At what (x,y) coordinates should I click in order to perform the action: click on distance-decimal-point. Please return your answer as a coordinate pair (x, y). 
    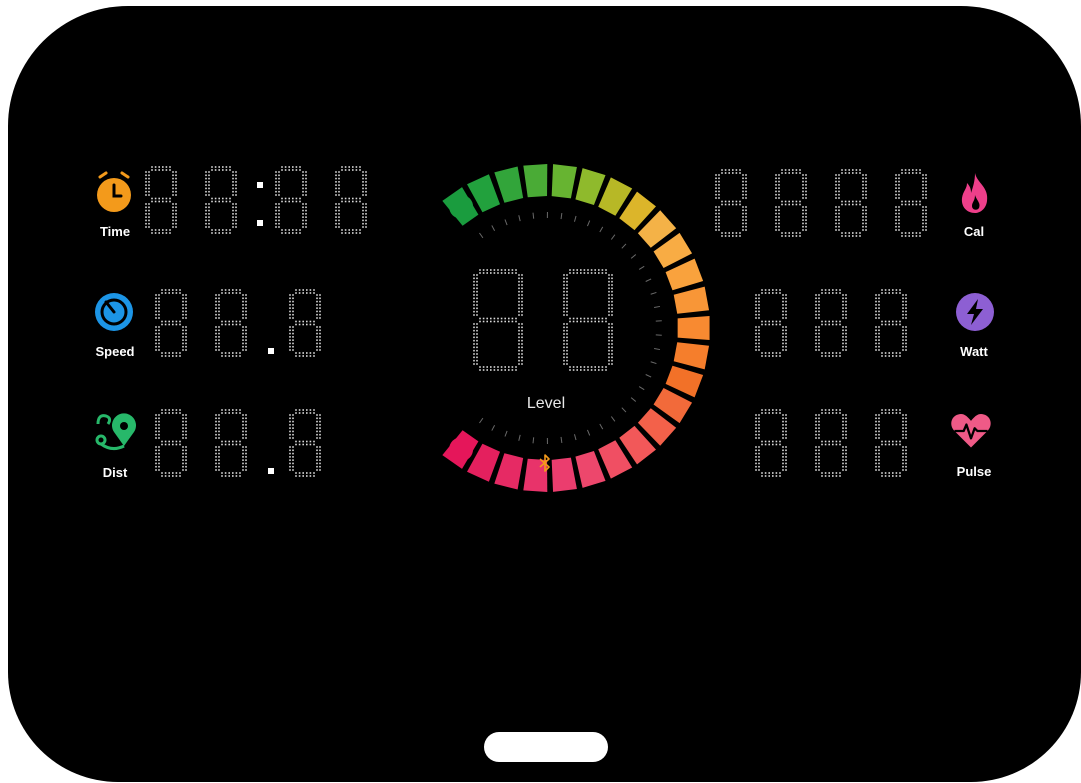
    Looking at the image, I should click on (271, 471).